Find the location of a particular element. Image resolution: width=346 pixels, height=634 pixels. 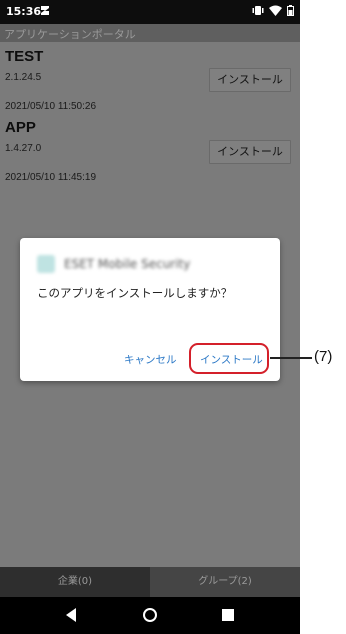

cancel-button: キャンセル is located at coordinates (150, 359).